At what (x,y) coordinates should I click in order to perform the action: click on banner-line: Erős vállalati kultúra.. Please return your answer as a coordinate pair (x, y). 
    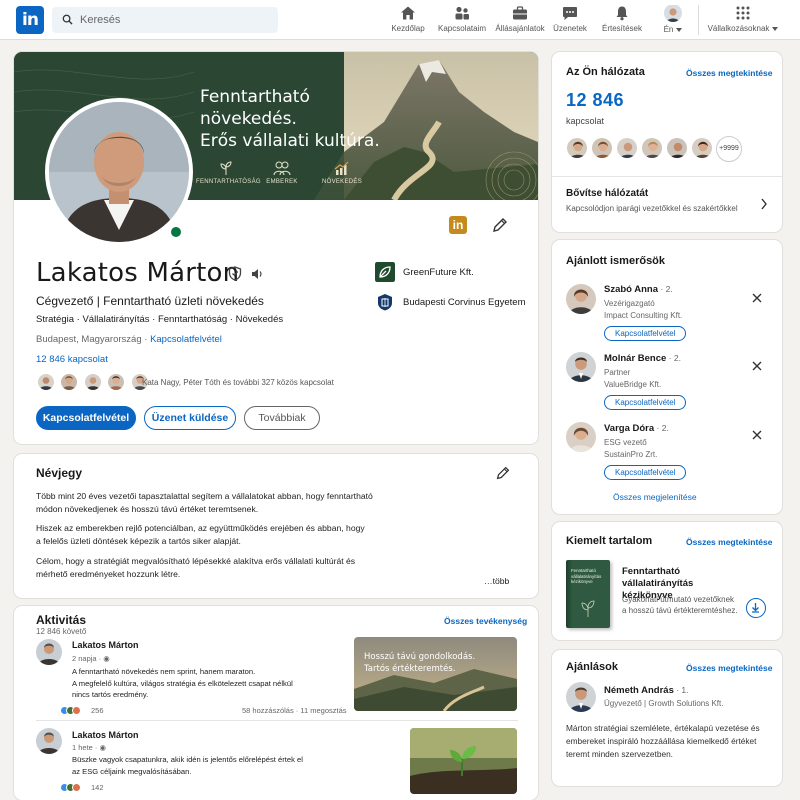
    Looking at the image, I should click on (290, 141).